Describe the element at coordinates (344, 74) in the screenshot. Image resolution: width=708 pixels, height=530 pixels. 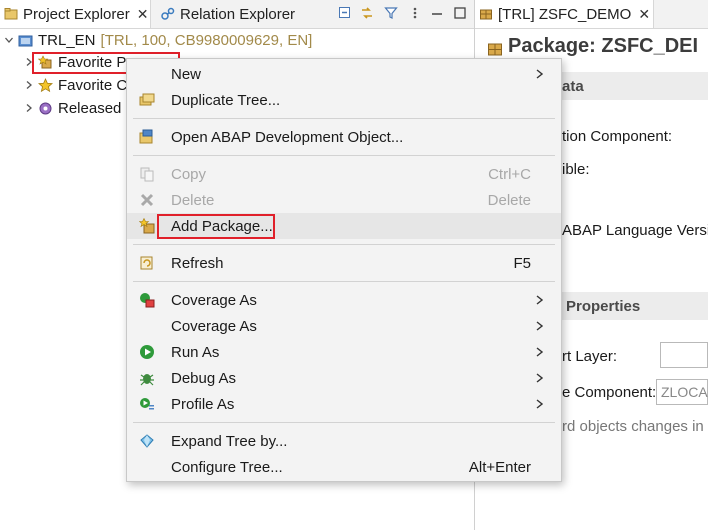
I see `menu-item-new: New` at that location.